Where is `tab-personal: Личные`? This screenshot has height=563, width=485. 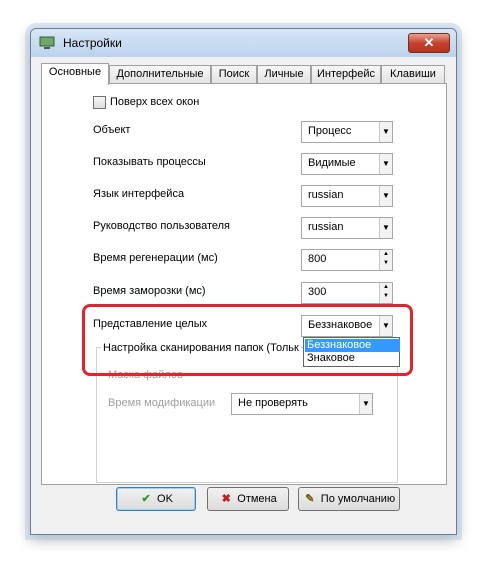
tab-personal: Личные is located at coordinates (284, 74).